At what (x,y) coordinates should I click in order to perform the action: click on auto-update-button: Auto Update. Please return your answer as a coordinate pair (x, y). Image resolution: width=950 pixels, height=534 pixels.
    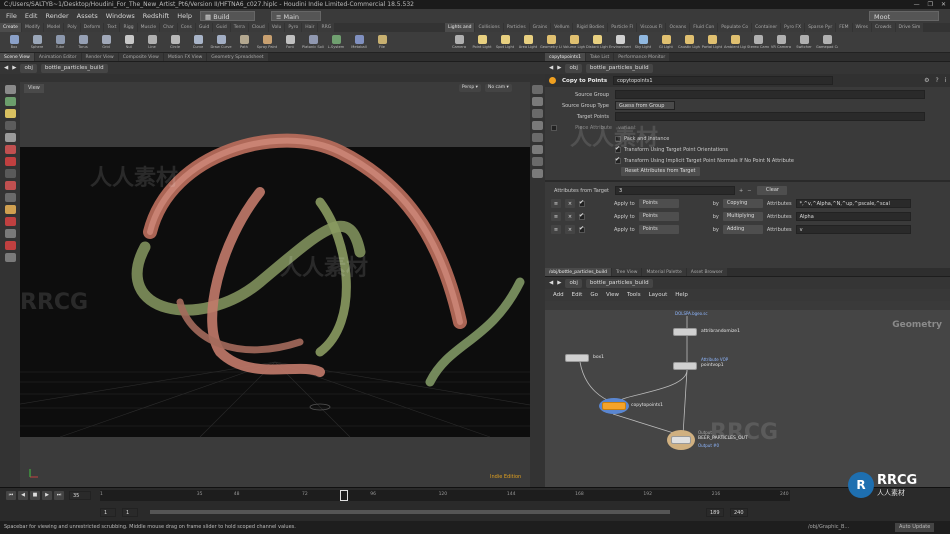
    Looking at the image, I should click on (915, 527).